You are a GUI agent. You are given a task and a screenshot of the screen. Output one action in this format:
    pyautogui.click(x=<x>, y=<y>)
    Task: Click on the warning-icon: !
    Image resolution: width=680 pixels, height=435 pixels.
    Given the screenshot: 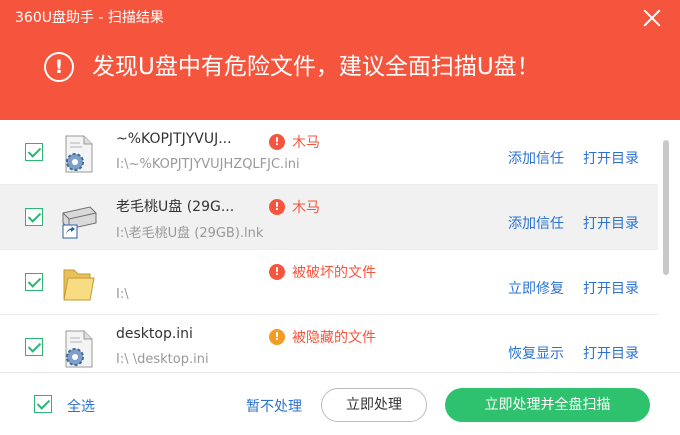 What is the action you would take?
    pyautogui.click(x=59, y=67)
    